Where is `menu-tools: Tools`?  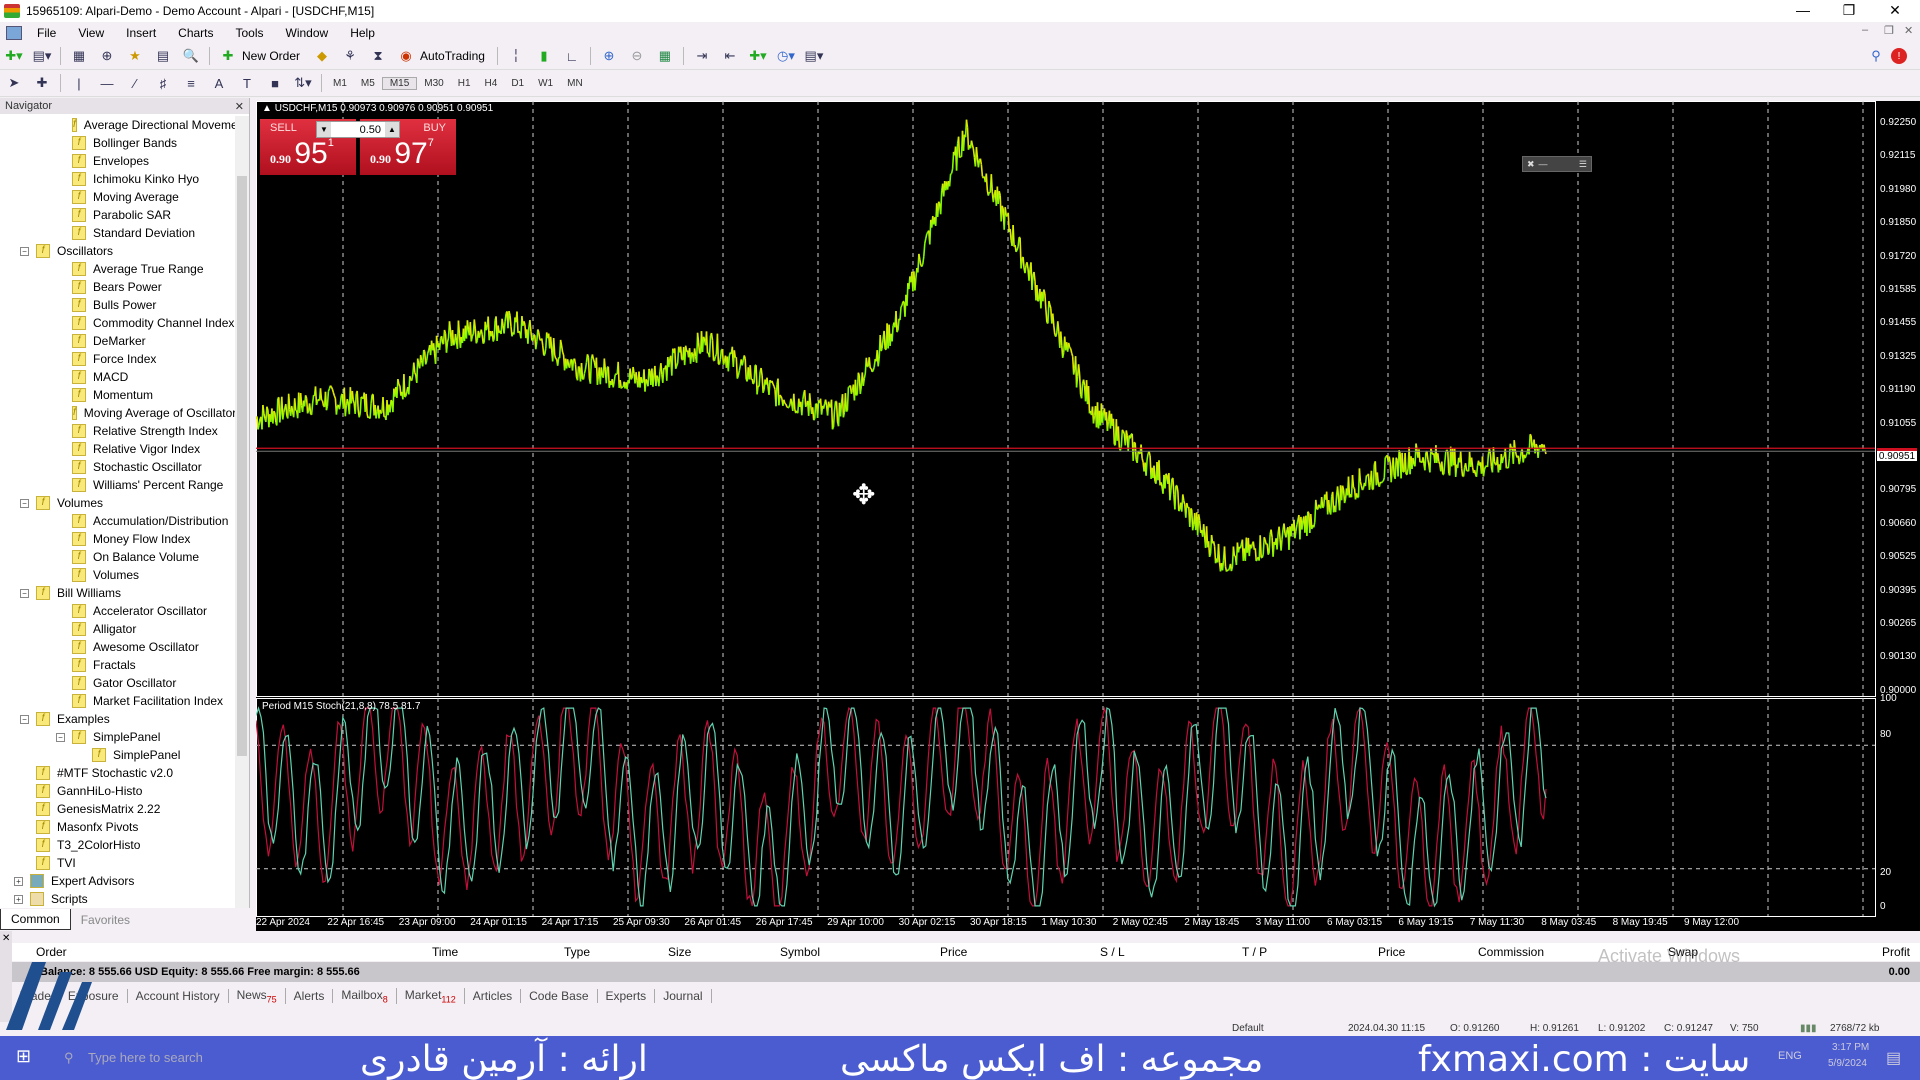
menu-tools: Tools is located at coordinates (250, 33).